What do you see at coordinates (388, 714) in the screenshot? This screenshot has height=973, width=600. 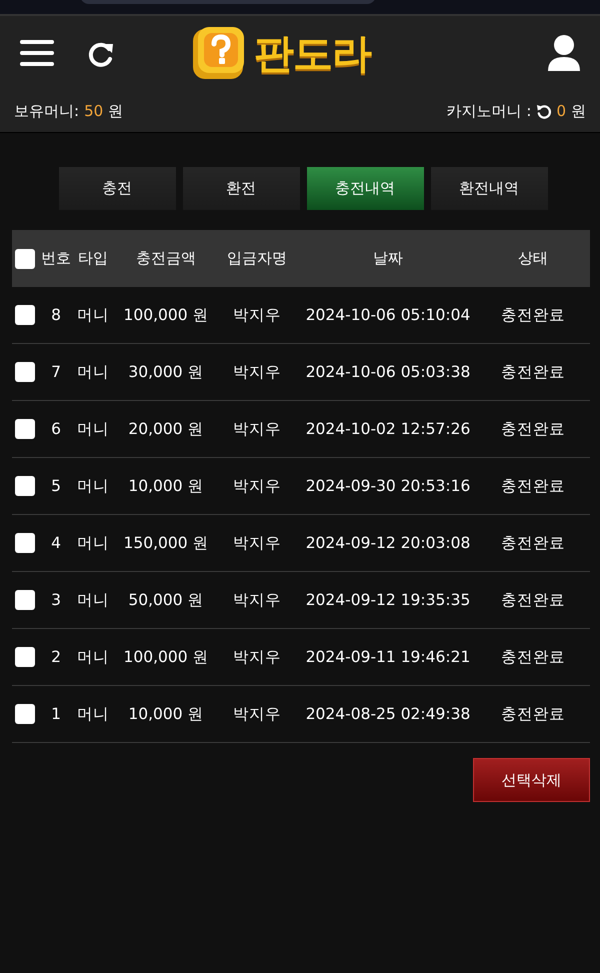 I see `table-cell-text: 2024-08-25 02:49:38` at bounding box center [388, 714].